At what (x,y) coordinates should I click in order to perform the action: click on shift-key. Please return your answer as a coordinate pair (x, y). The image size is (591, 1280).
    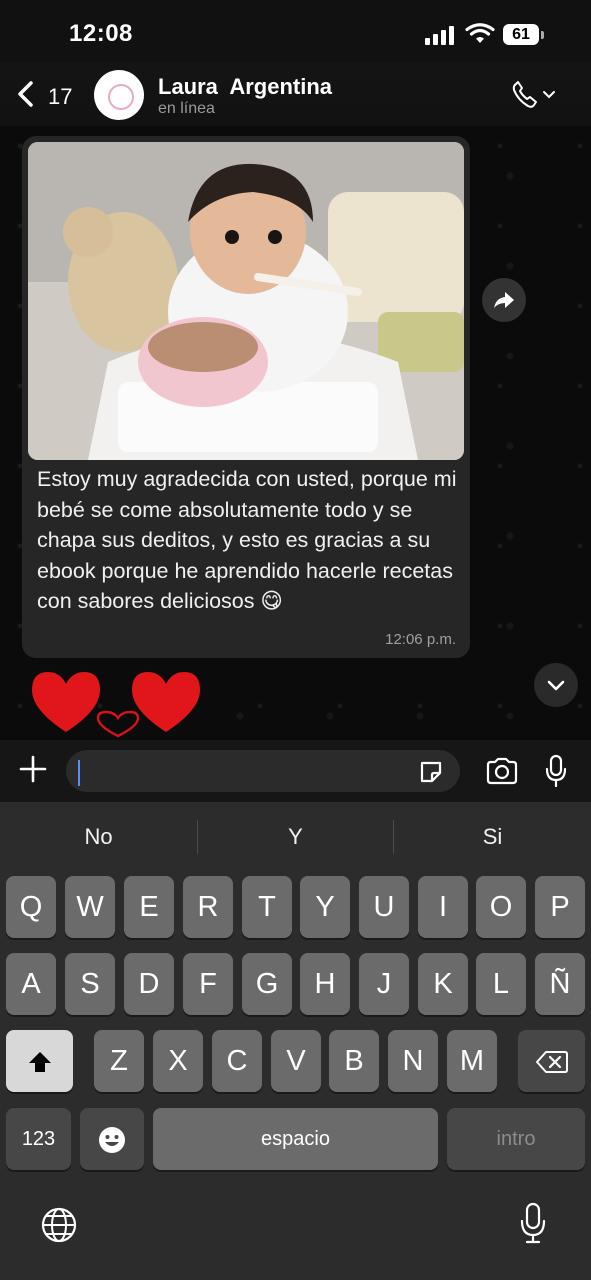
    Looking at the image, I should click on (39, 1061).